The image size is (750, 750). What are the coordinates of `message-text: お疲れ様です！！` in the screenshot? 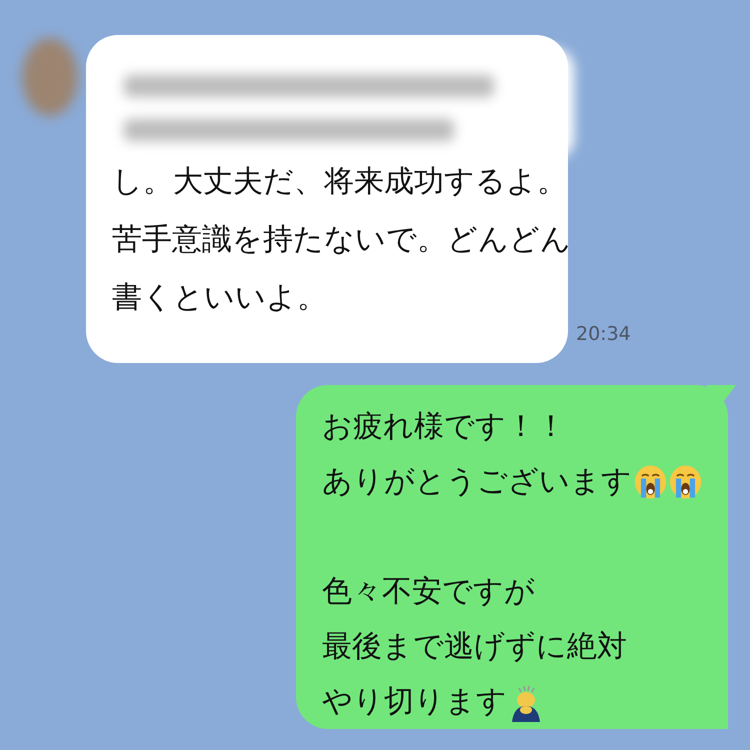 It's located at (444, 427).